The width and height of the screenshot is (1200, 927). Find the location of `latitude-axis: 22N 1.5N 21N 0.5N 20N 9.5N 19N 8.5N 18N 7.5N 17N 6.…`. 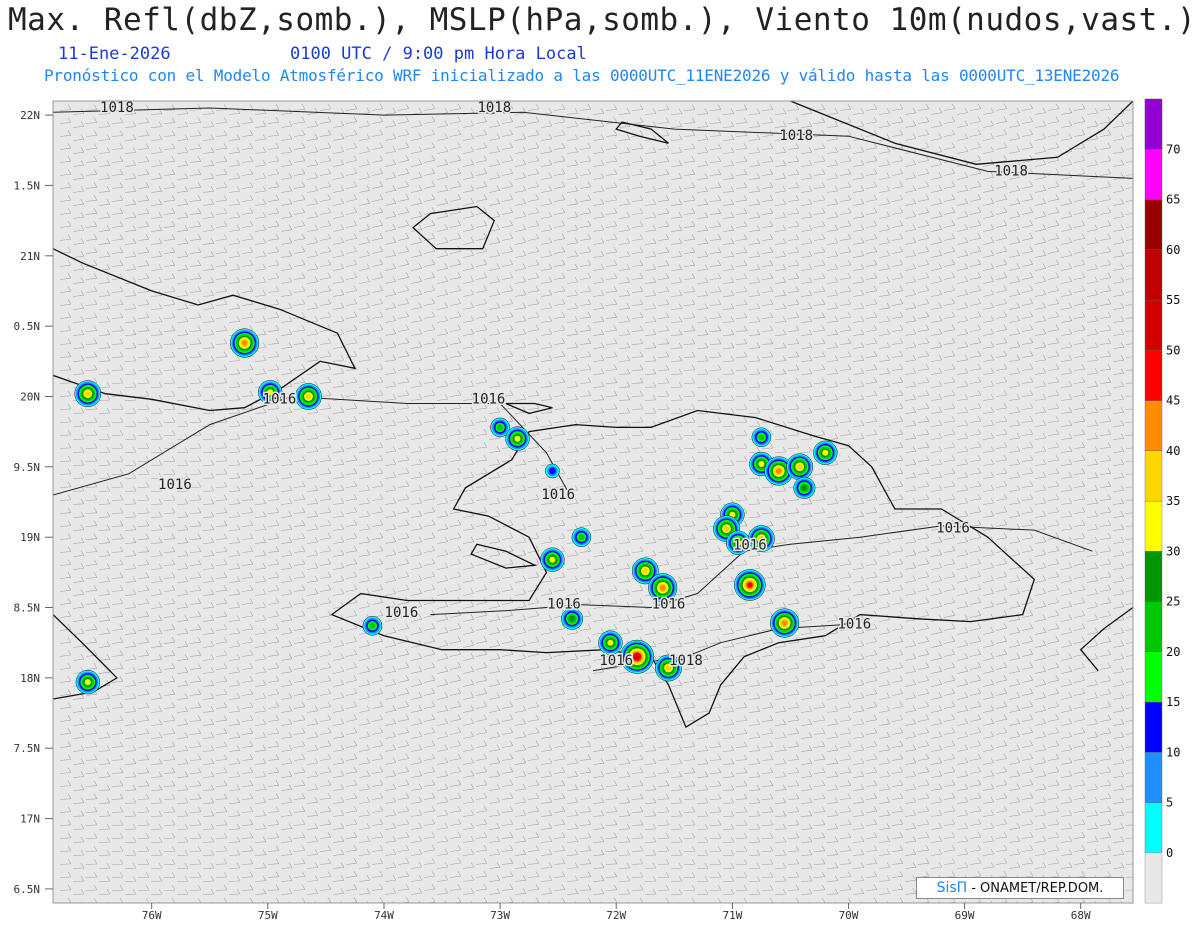

latitude-axis: 22N 1.5N 21N 0.5N 20N 9.5N 19N 8.5N 18N 7.5N 17N 6.… is located at coordinates (33, 502).